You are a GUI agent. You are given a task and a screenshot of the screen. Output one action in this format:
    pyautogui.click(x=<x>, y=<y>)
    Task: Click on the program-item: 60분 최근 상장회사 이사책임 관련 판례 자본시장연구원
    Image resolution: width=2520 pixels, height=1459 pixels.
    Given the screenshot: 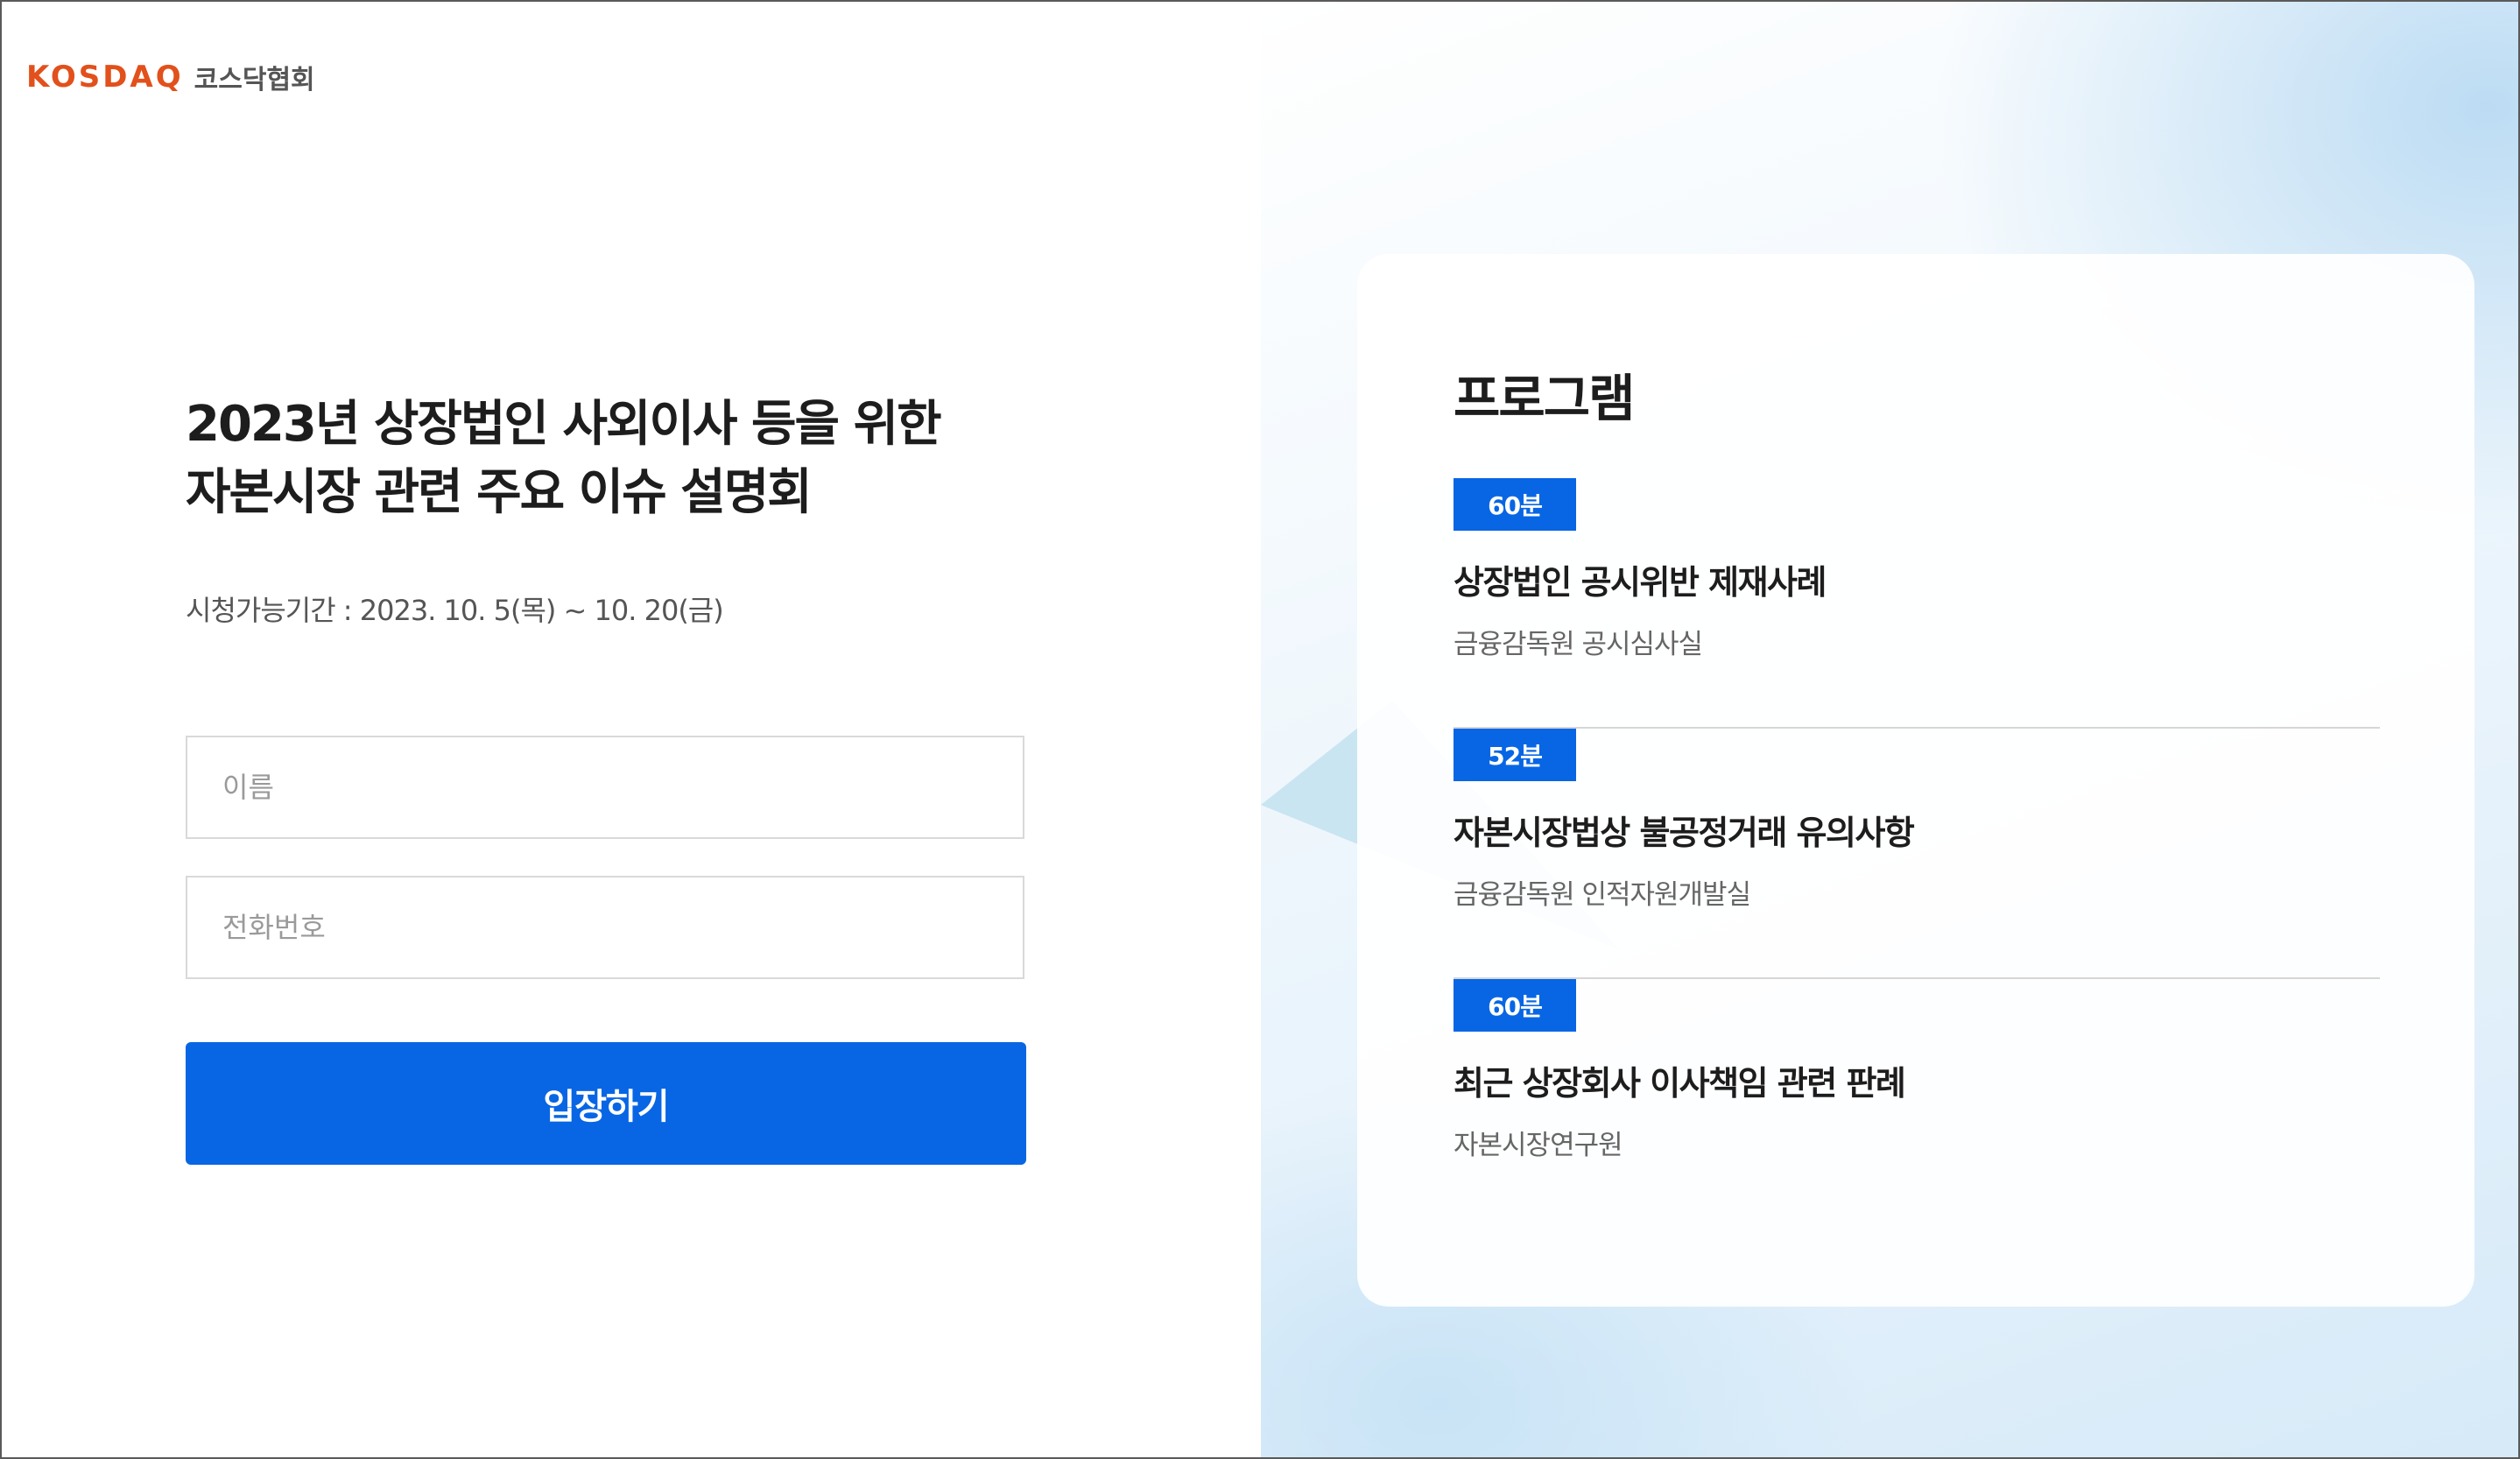 What is the action you would take?
    pyautogui.click(x=1917, y=1104)
    